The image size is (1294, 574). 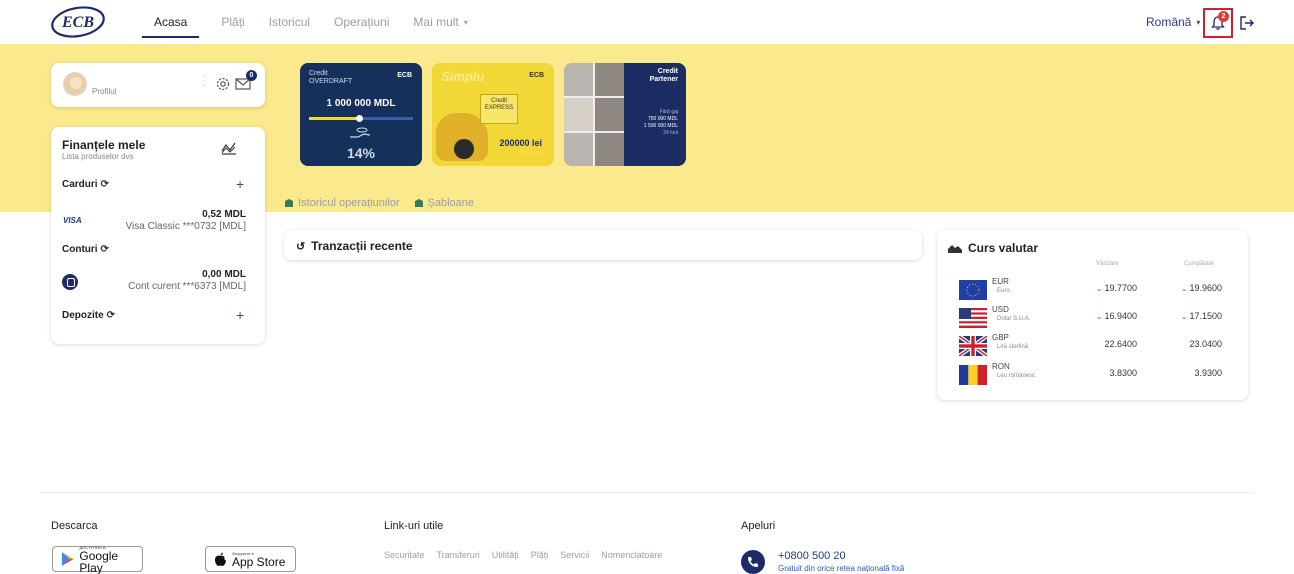 I want to click on notifications-button: 2, so click(x=1218, y=23).